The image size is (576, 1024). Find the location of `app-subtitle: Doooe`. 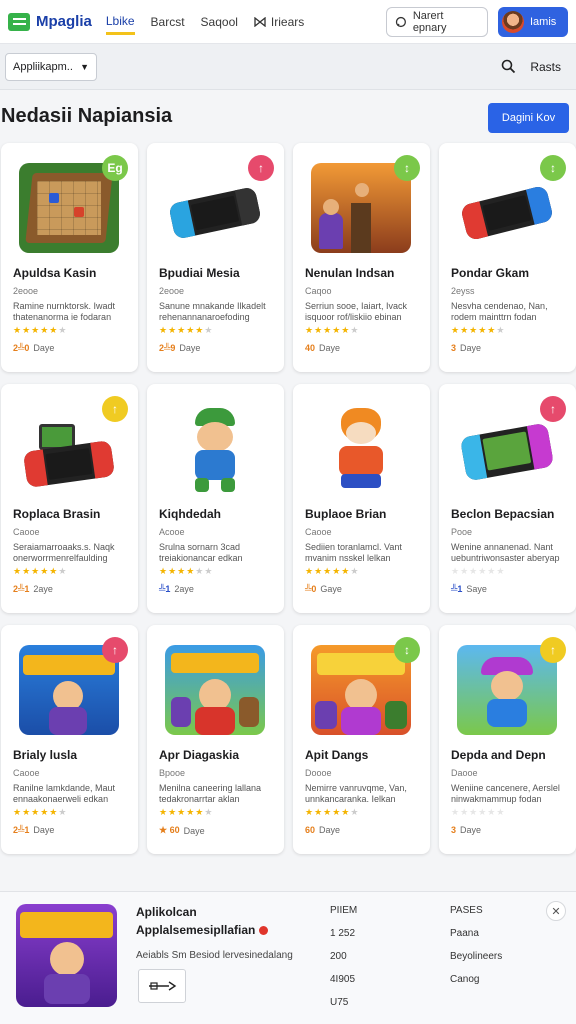

app-subtitle: Doooe is located at coordinates (318, 773).